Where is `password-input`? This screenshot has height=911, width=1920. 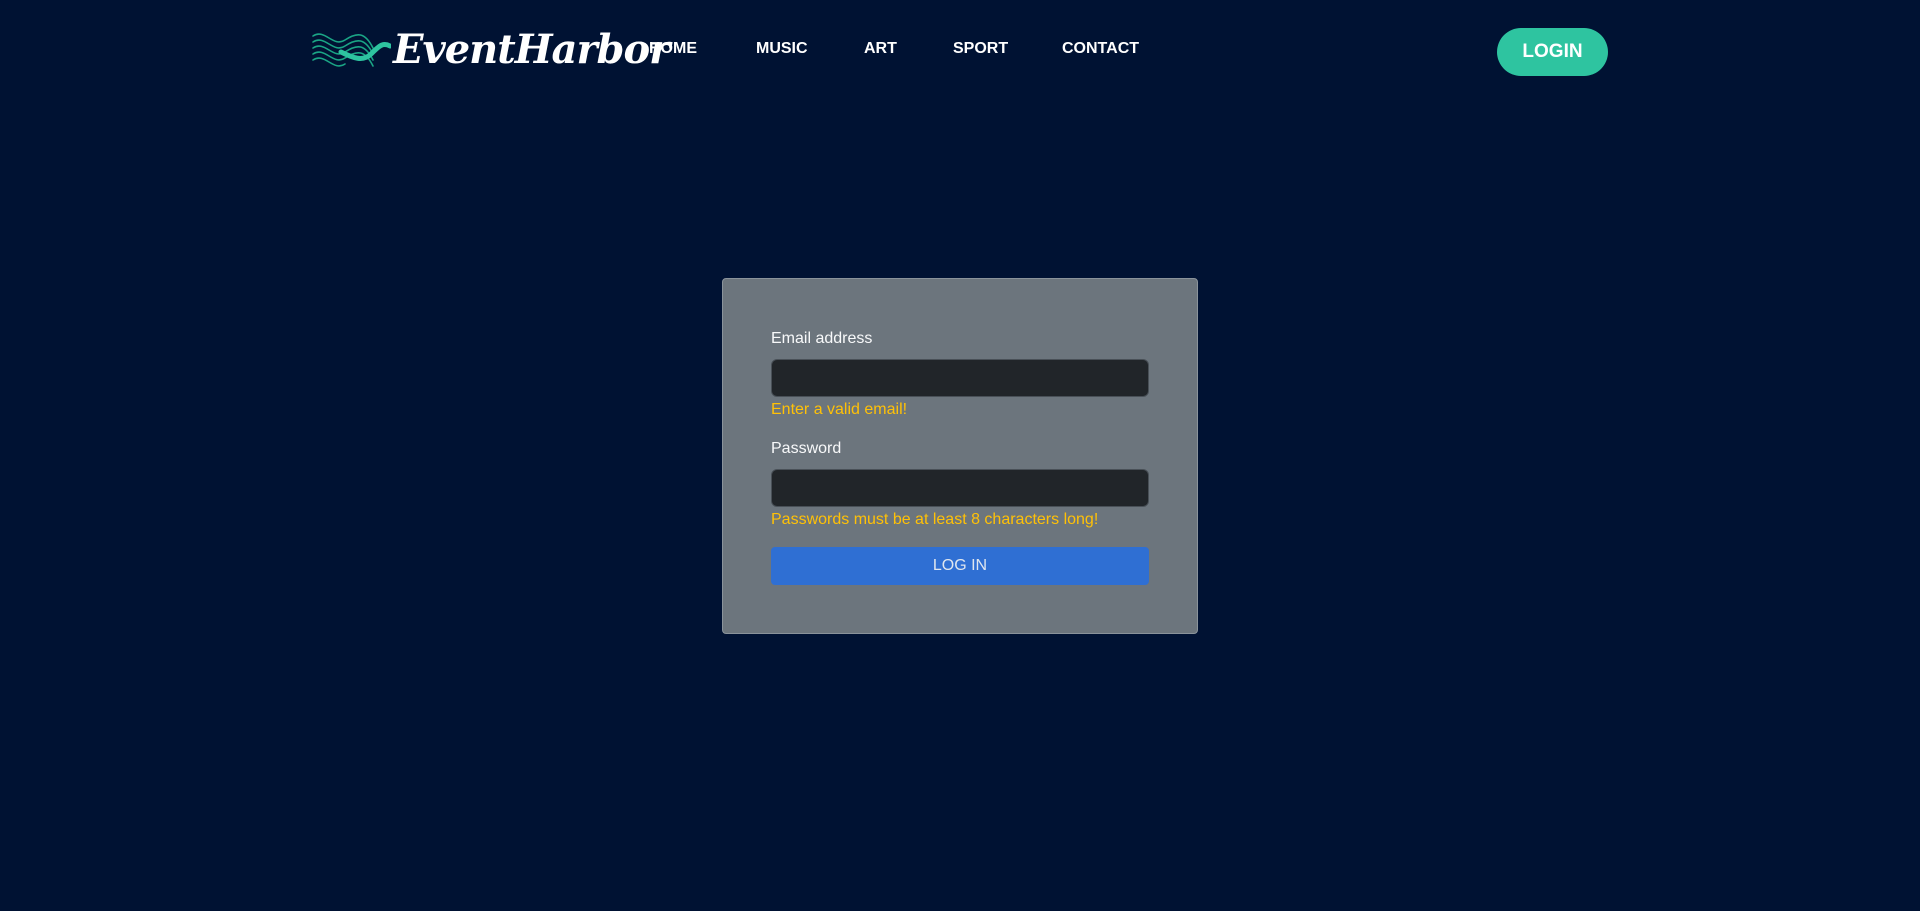 password-input is located at coordinates (960, 488).